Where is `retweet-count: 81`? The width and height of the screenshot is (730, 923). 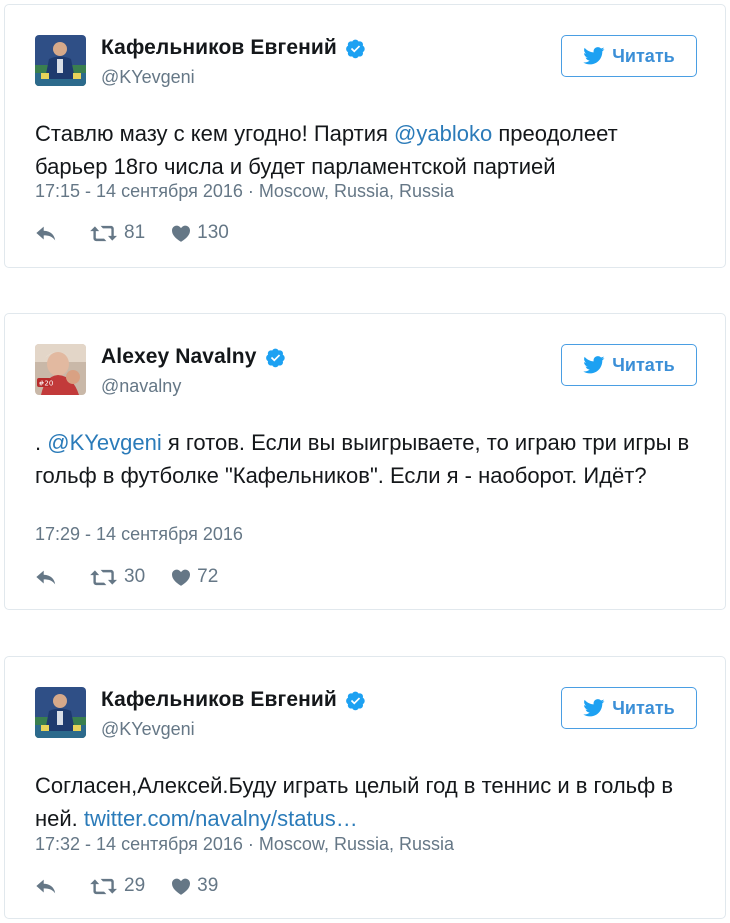 retweet-count: 81 is located at coordinates (135, 232).